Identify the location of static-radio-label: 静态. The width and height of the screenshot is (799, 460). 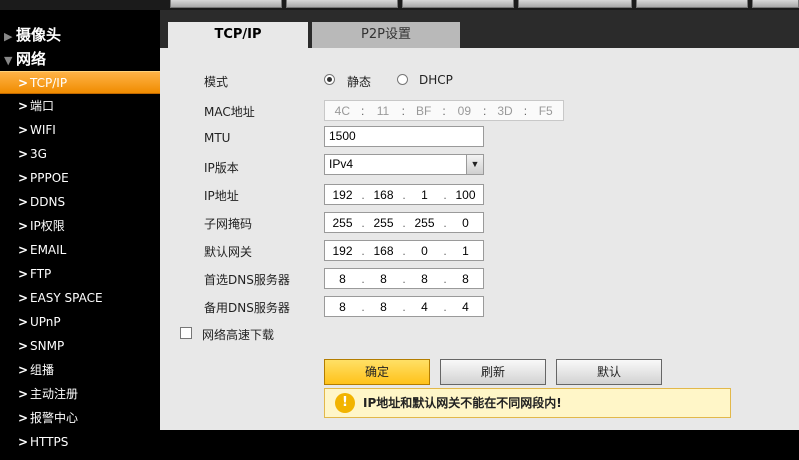
(359, 82).